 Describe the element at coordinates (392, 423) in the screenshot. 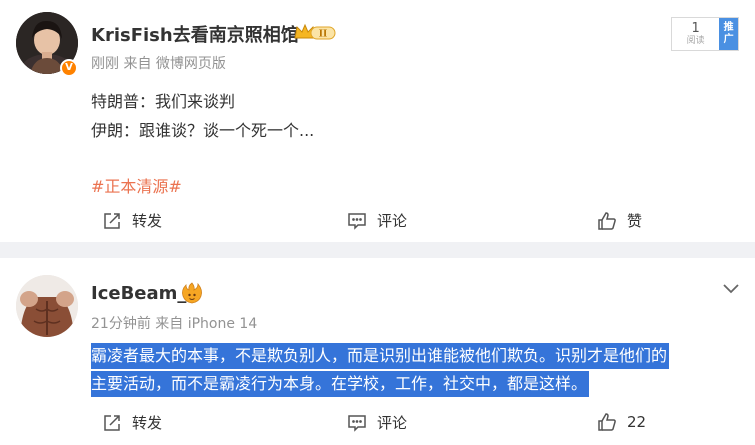

I see `comment-comment-label: 评论` at that location.